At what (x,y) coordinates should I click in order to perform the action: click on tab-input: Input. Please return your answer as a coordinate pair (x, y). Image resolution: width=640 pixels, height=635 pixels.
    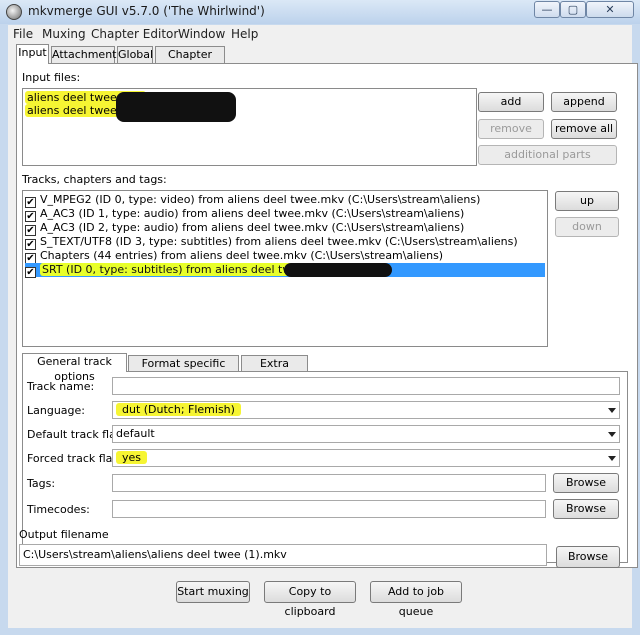
    Looking at the image, I should click on (32, 54).